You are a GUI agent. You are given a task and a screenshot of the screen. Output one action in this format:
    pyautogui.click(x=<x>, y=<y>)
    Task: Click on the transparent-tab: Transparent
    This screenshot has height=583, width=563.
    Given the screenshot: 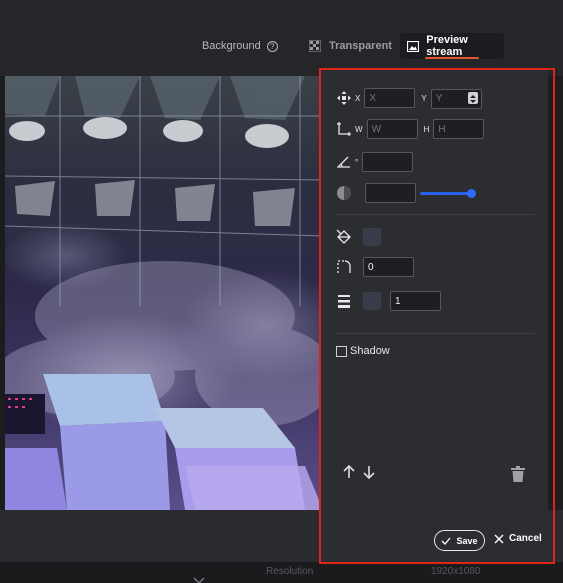 What is the action you would take?
    pyautogui.click(x=349, y=46)
    